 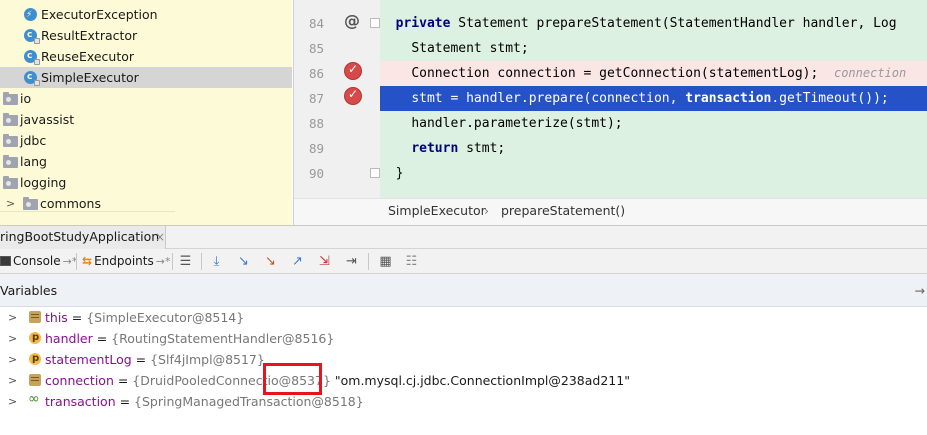 What do you see at coordinates (351, 261) in the screenshot?
I see `run-to-cursor-icon: ⇥` at bounding box center [351, 261].